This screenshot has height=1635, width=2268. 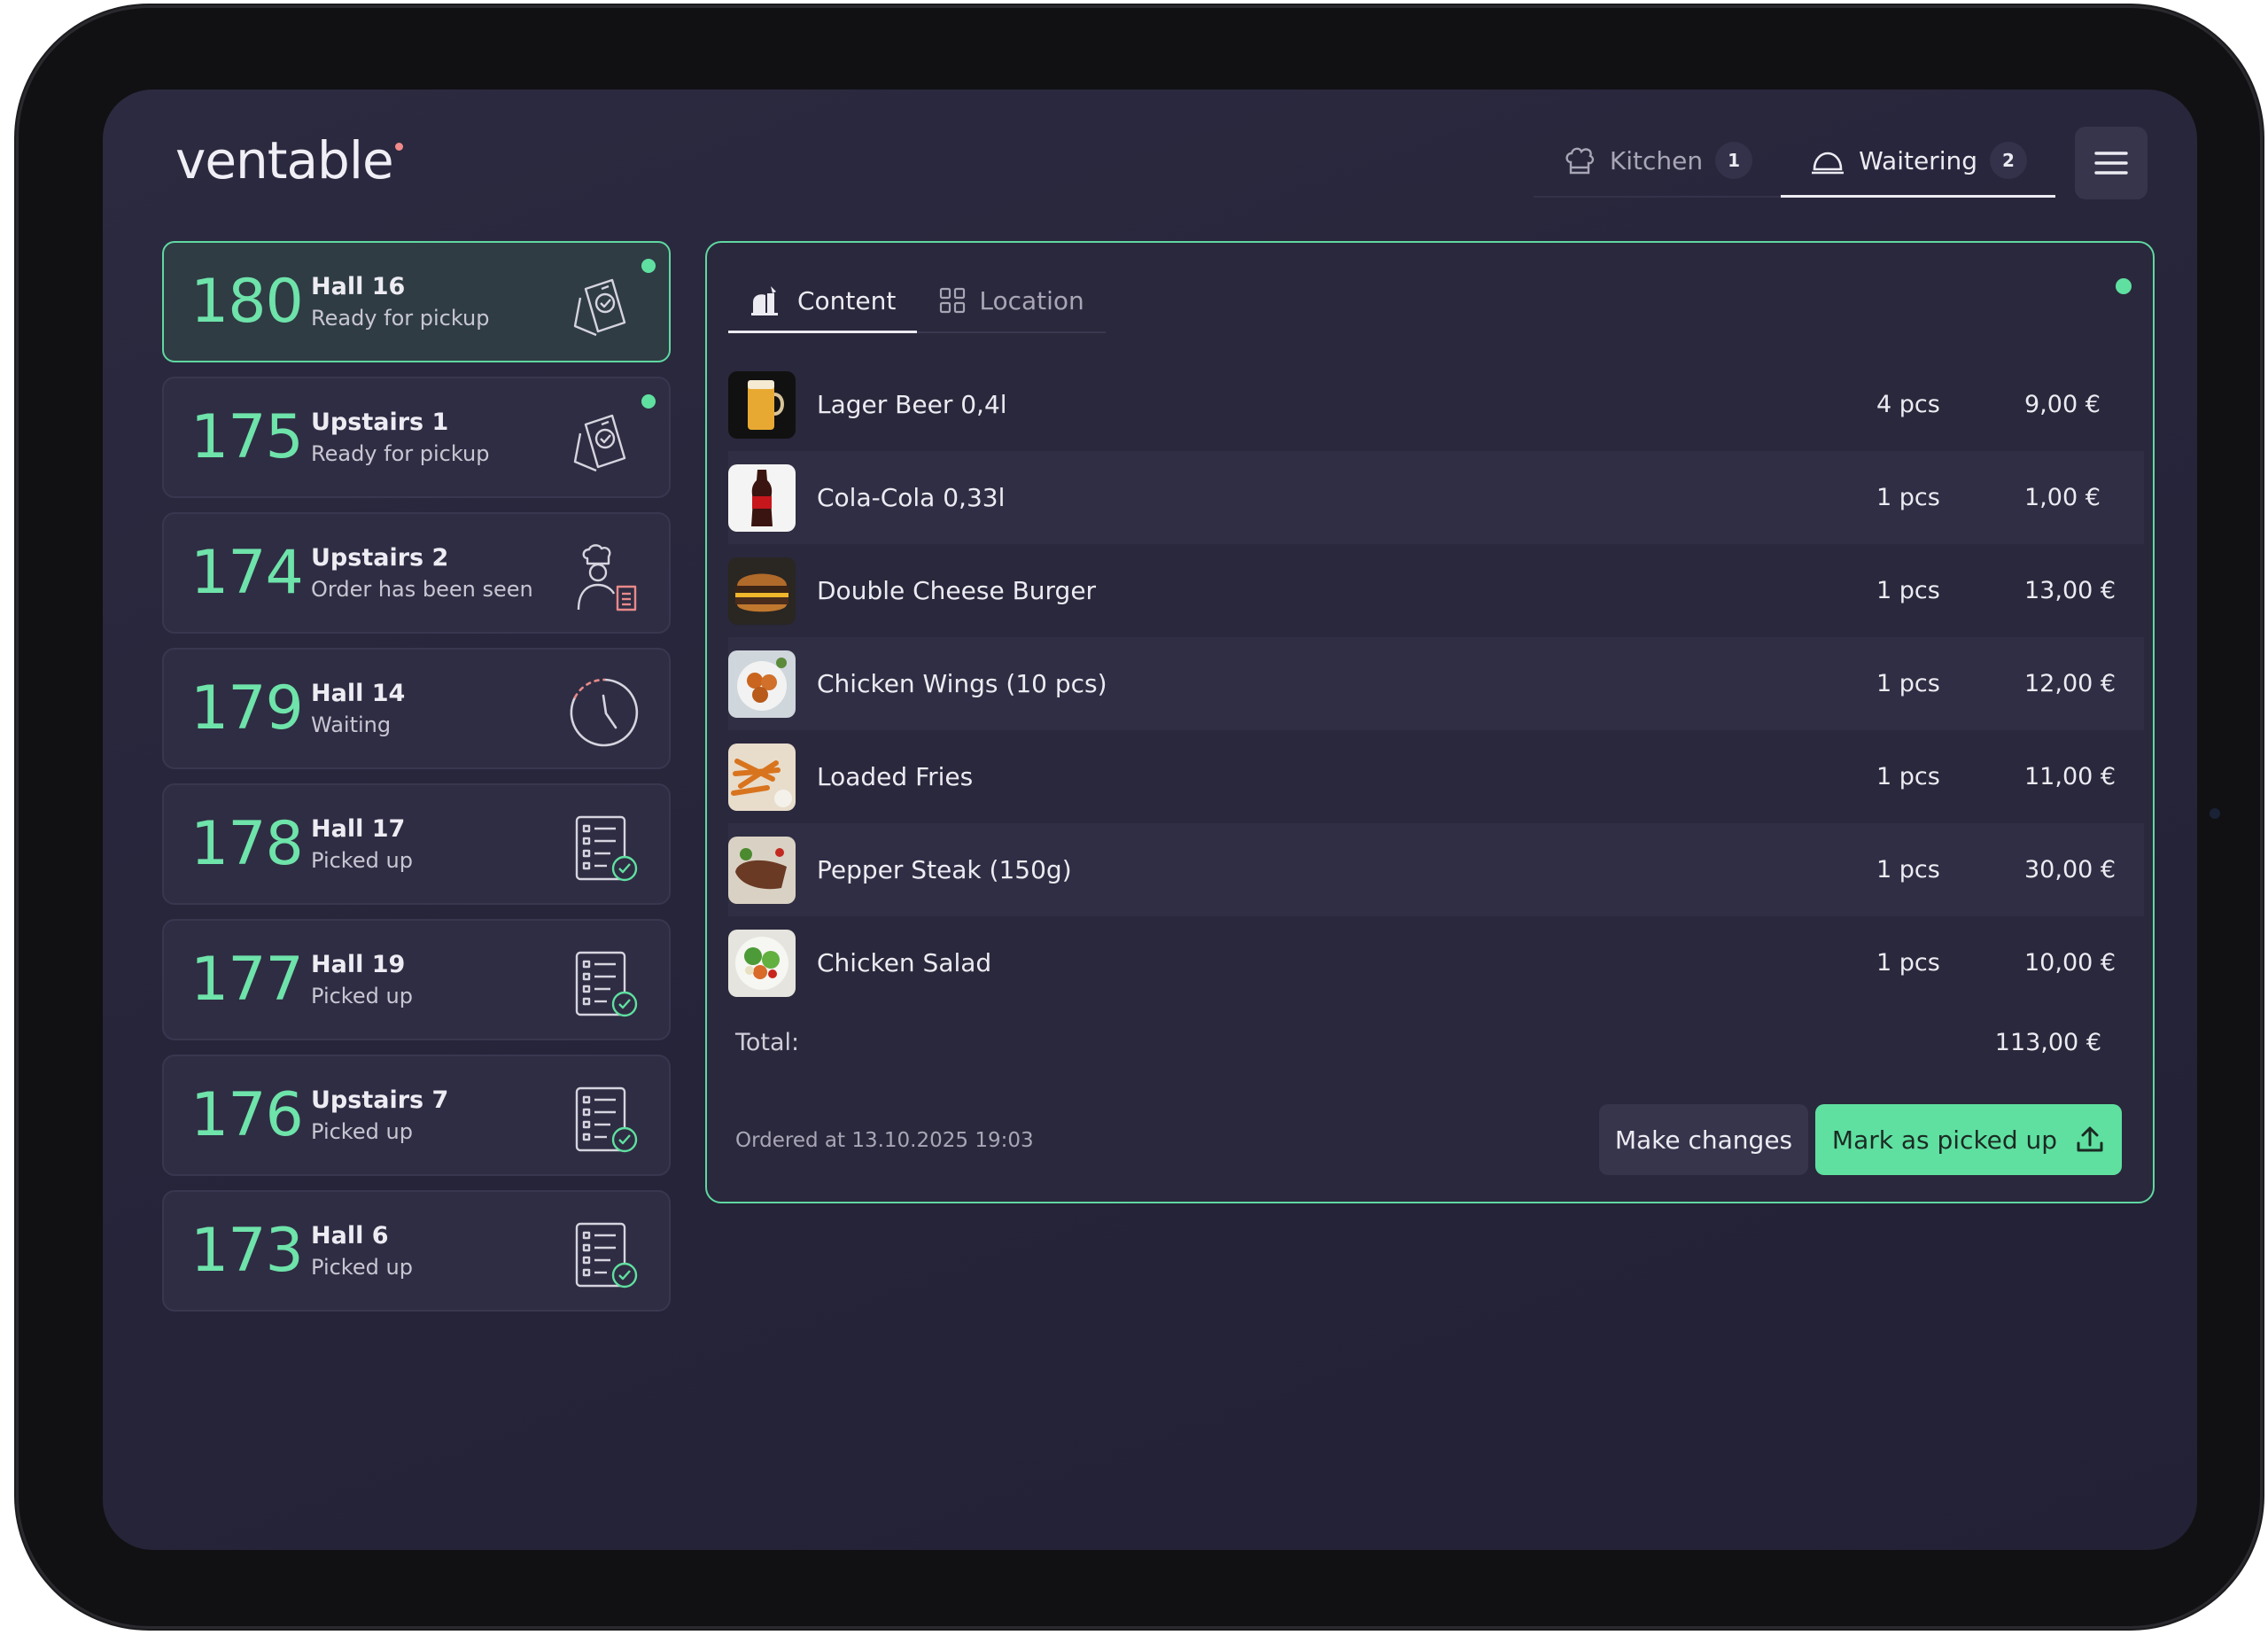 I want to click on item-qty: 4 pcs, so click(x=1908, y=404).